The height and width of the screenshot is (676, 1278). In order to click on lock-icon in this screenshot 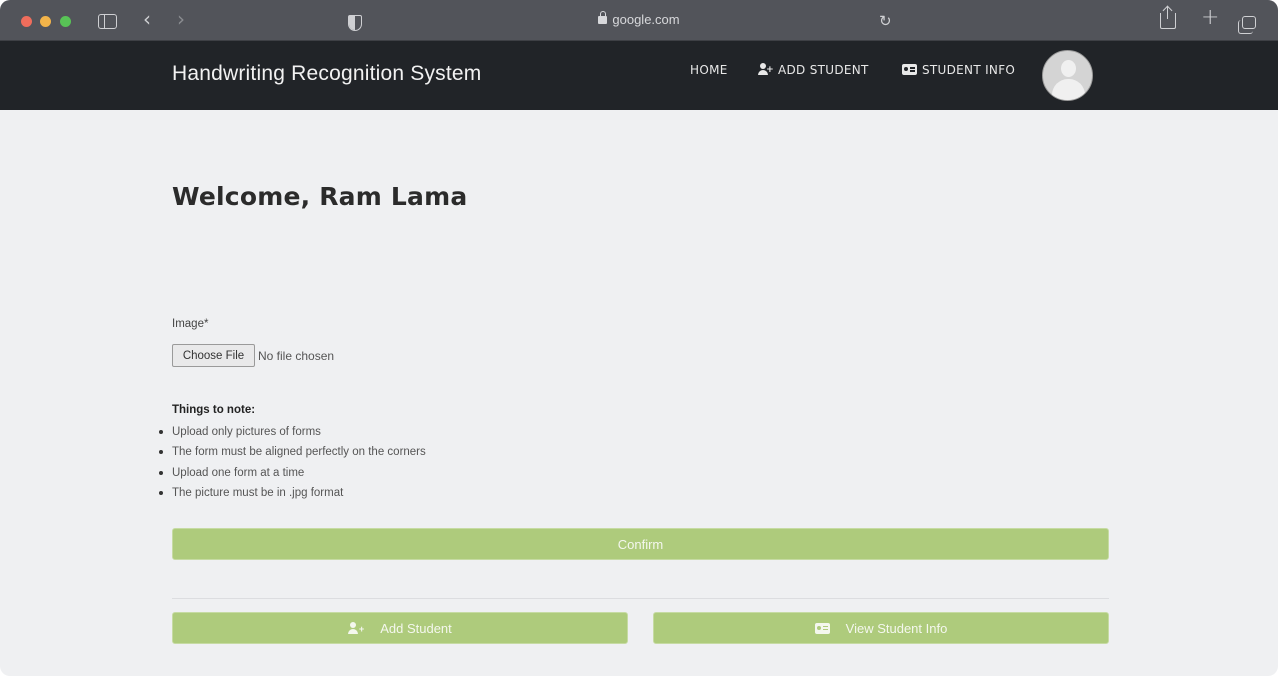, I will do `click(603, 17)`.